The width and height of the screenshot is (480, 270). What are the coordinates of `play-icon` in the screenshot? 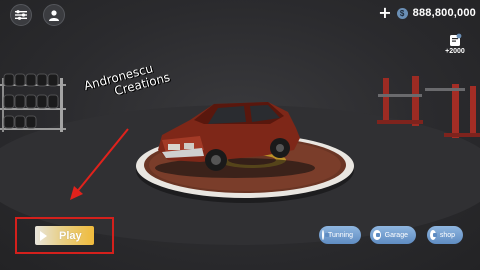 It's located at (43, 235).